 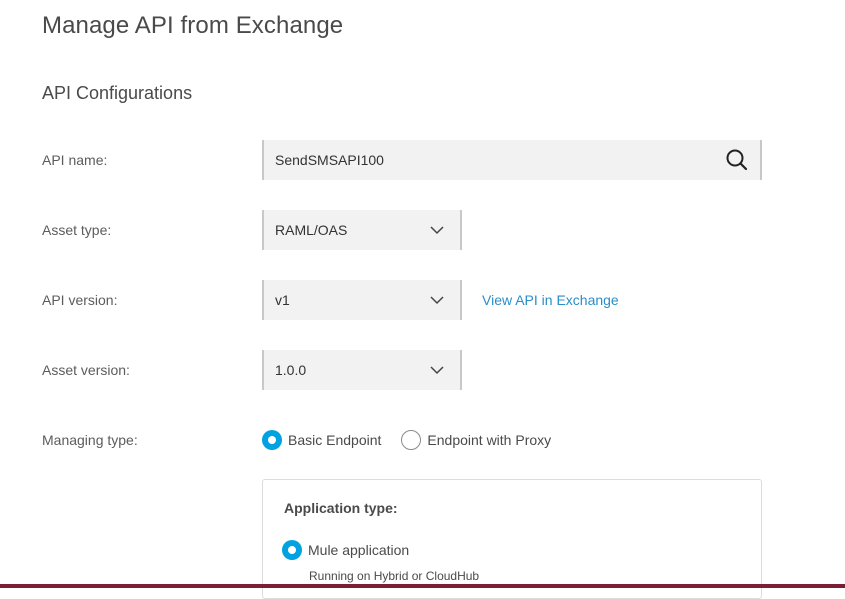 What do you see at coordinates (359, 550) in the screenshot?
I see `mule-application-label: Mule application` at bounding box center [359, 550].